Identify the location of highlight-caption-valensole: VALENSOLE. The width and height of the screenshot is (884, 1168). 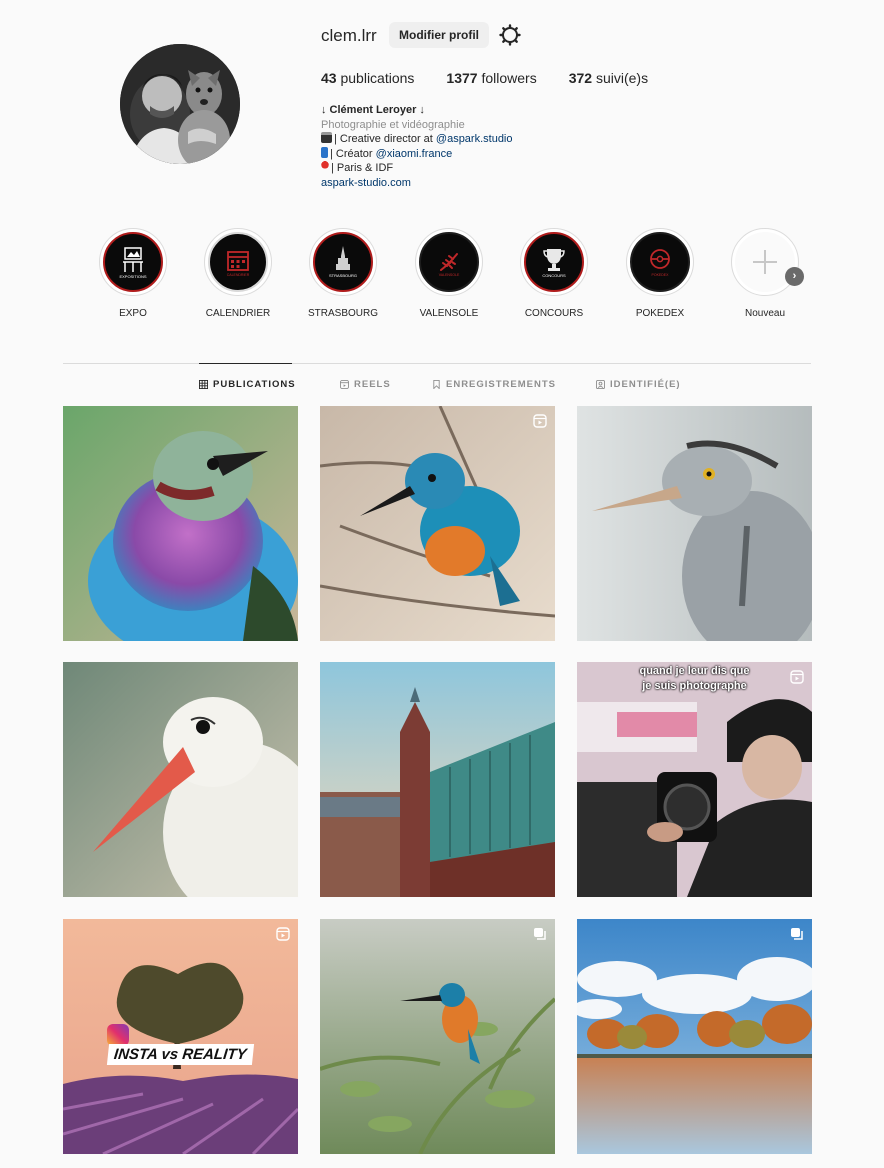
(449, 275).